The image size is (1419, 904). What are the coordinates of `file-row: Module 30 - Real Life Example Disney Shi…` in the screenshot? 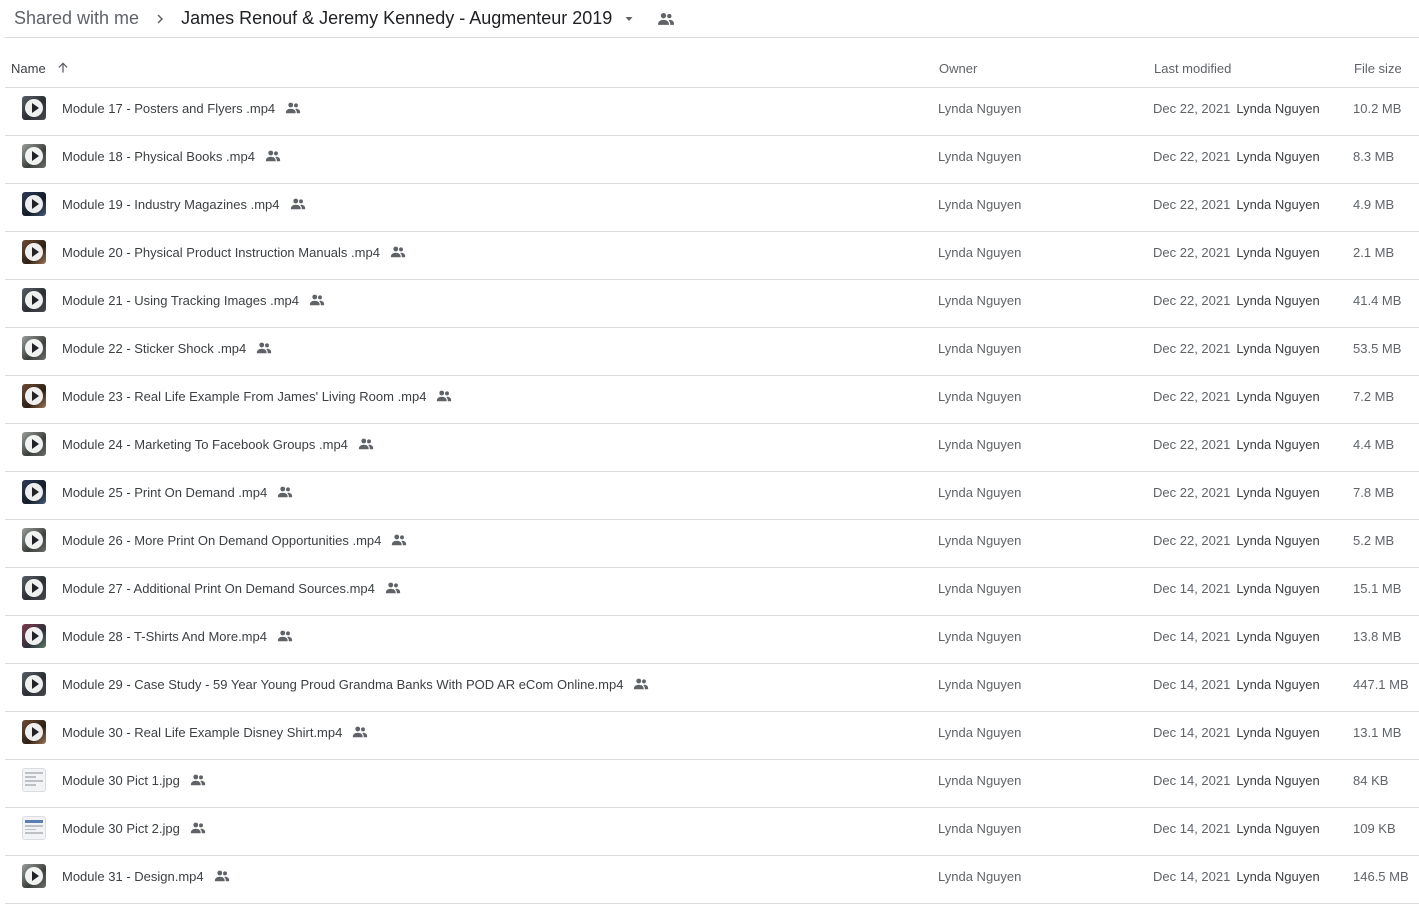 It's located at (712, 736).